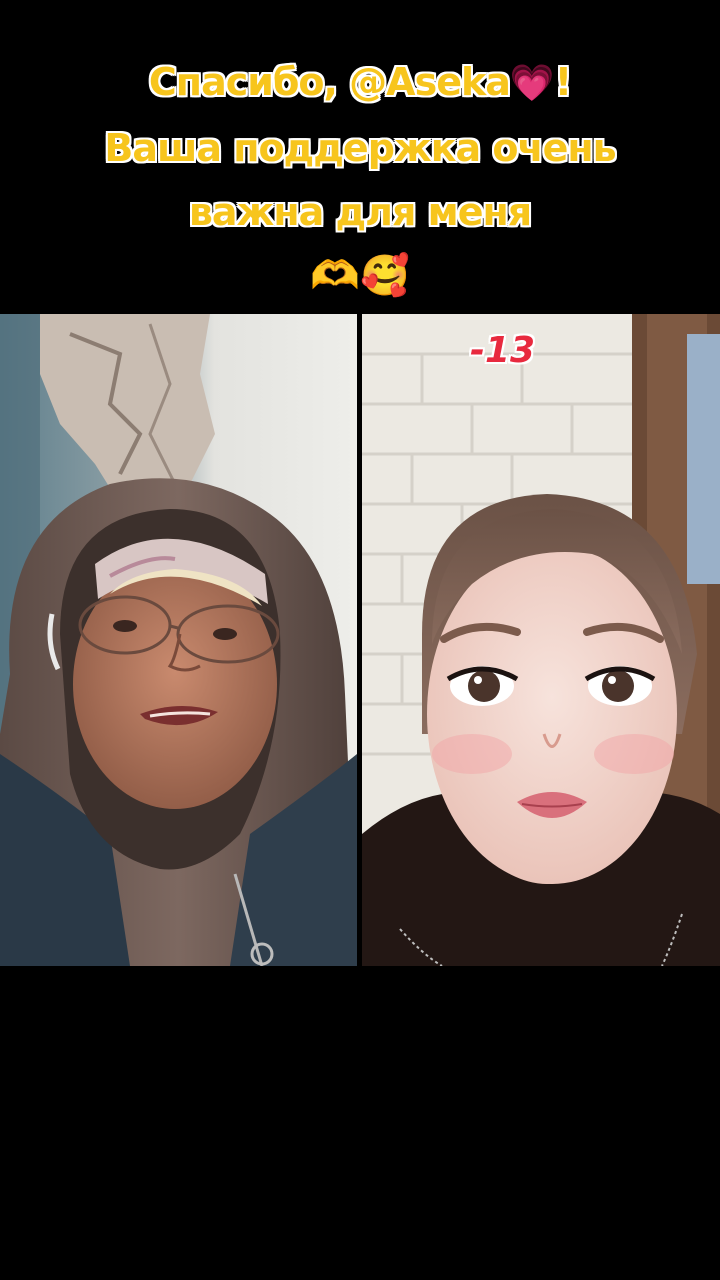 This screenshot has height=1280, width=720. What do you see at coordinates (563, 82) in the screenshot?
I see `thanks-line-1-suffix: !` at bounding box center [563, 82].